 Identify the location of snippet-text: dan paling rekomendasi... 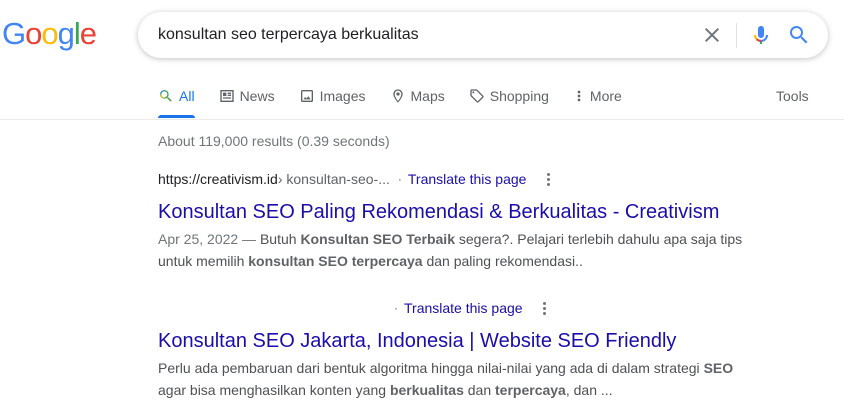
(502, 261).